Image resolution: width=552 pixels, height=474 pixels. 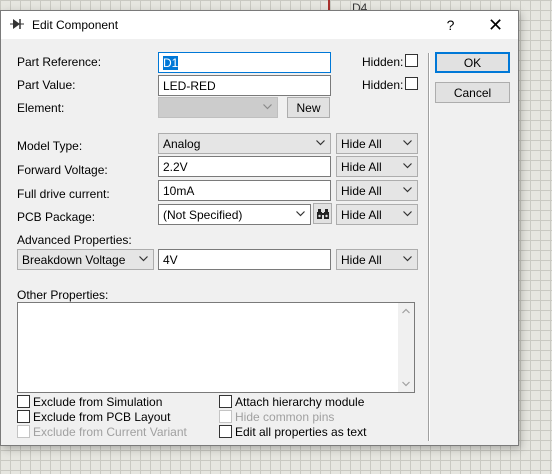 What do you see at coordinates (406, 384) in the screenshot?
I see `scroll-down-icon` at bounding box center [406, 384].